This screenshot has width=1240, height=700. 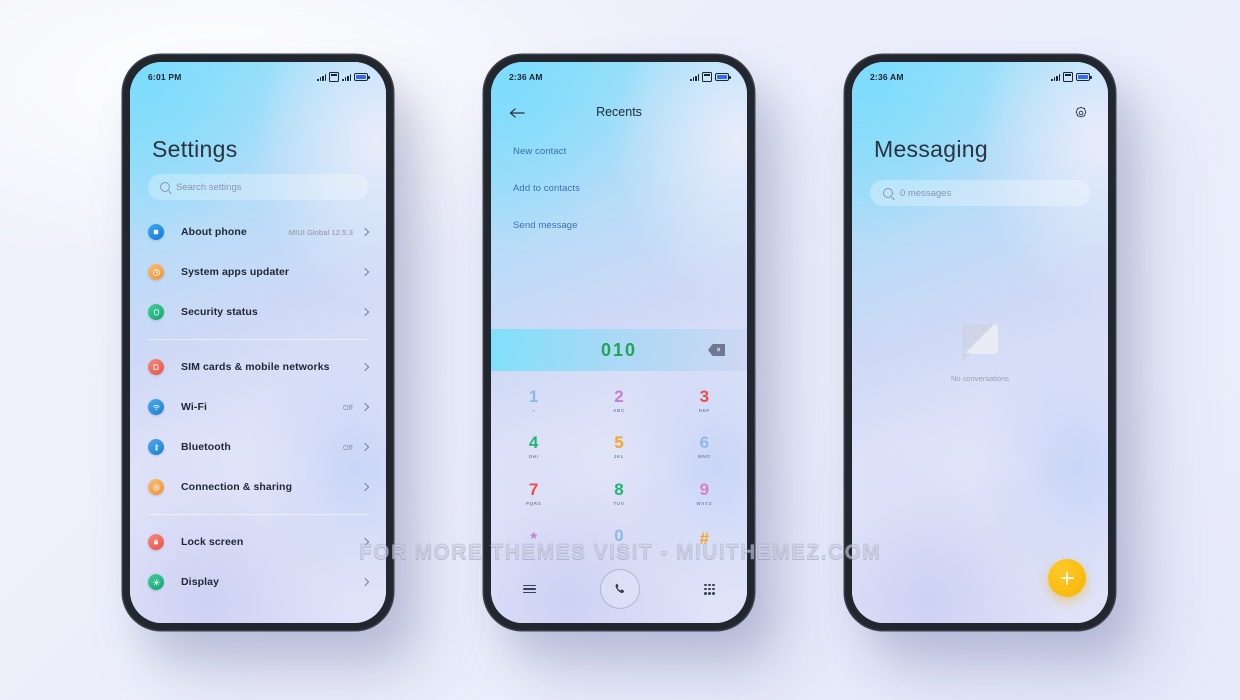 I want to click on sidebar-item-wifi: Wi-Fi Off, so click(x=258, y=407).